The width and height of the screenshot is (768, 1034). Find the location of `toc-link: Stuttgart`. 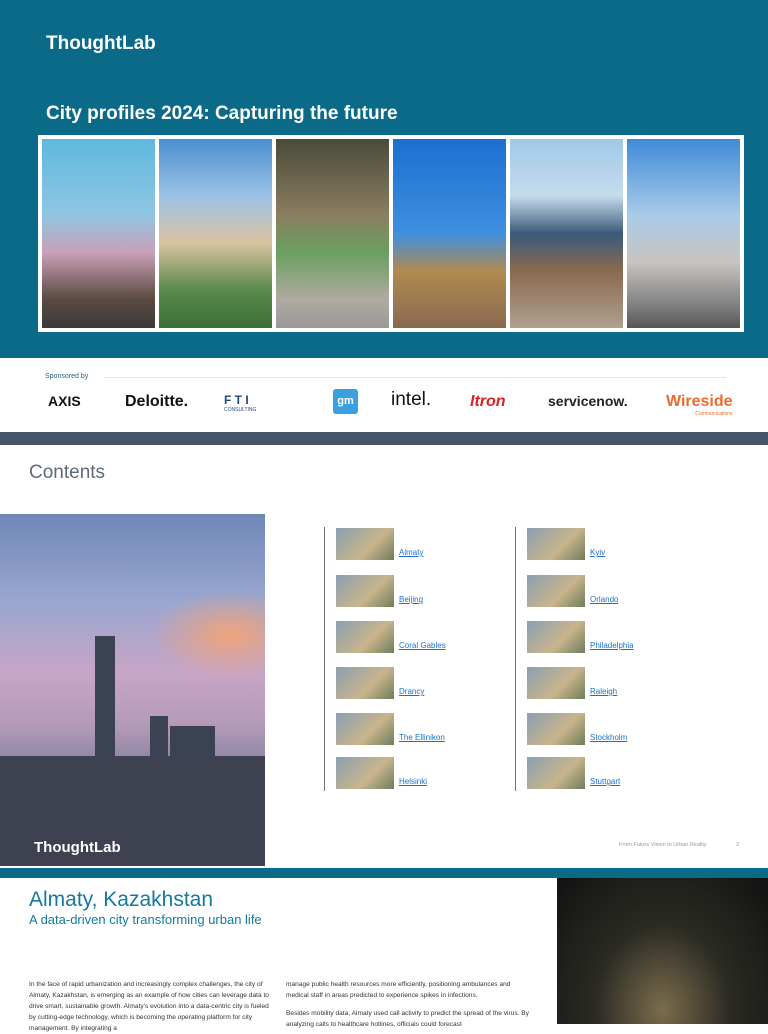

toc-link: Stuttgart is located at coordinates (605, 781).